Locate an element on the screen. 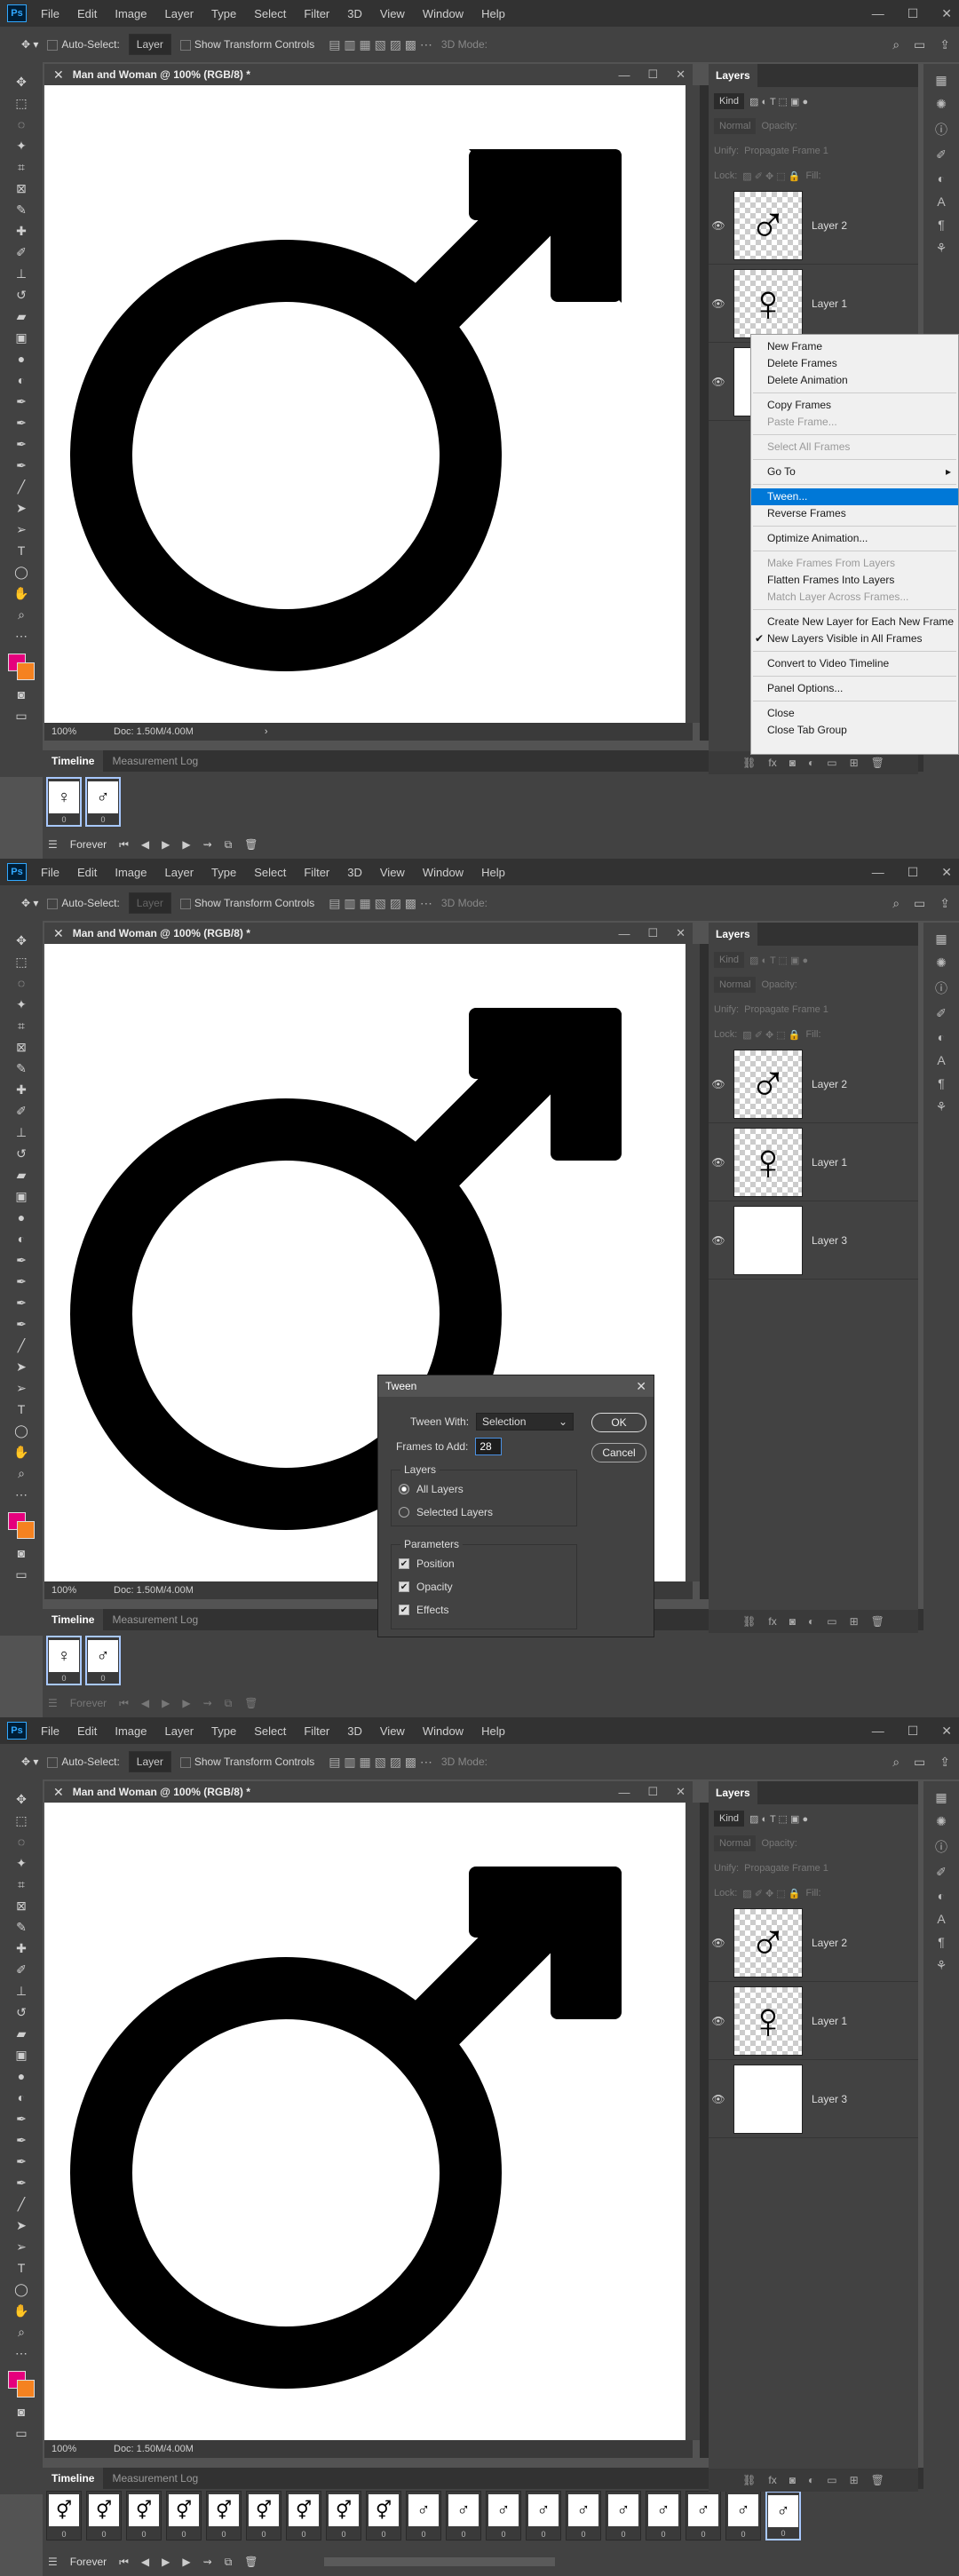 The width and height of the screenshot is (959, 2576). blend-mode: Normal is located at coordinates (735, 985).